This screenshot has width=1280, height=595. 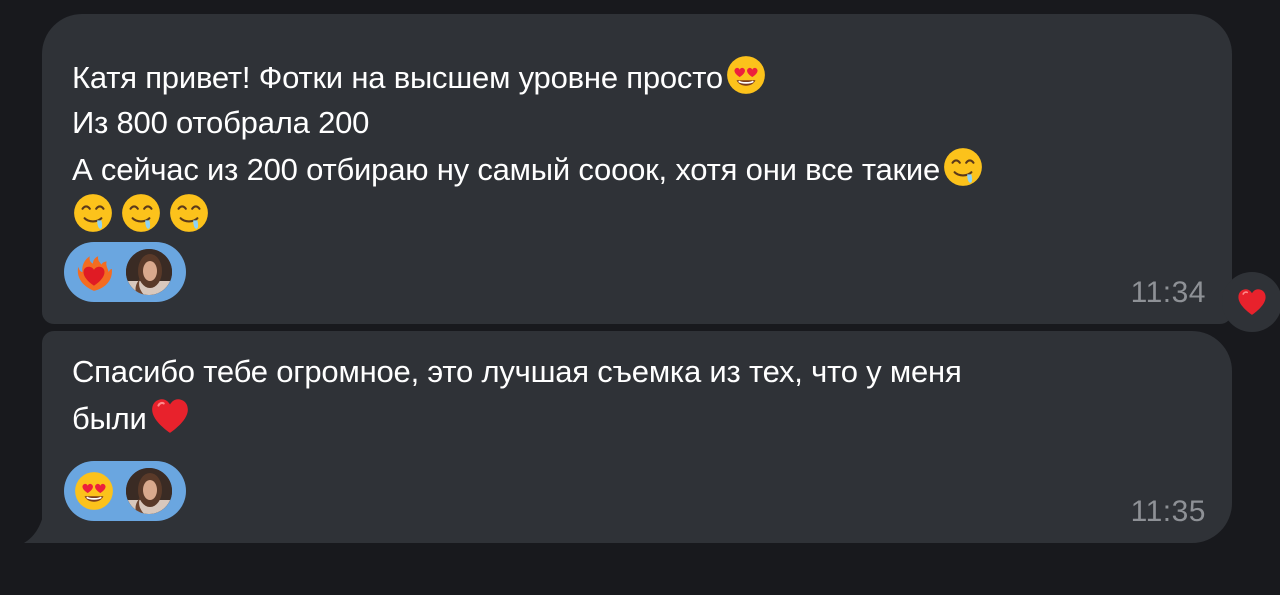 What do you see at coordinates (637, 418) in the screenshot?
I see `message-line: были` at bounding box center [637, 418].